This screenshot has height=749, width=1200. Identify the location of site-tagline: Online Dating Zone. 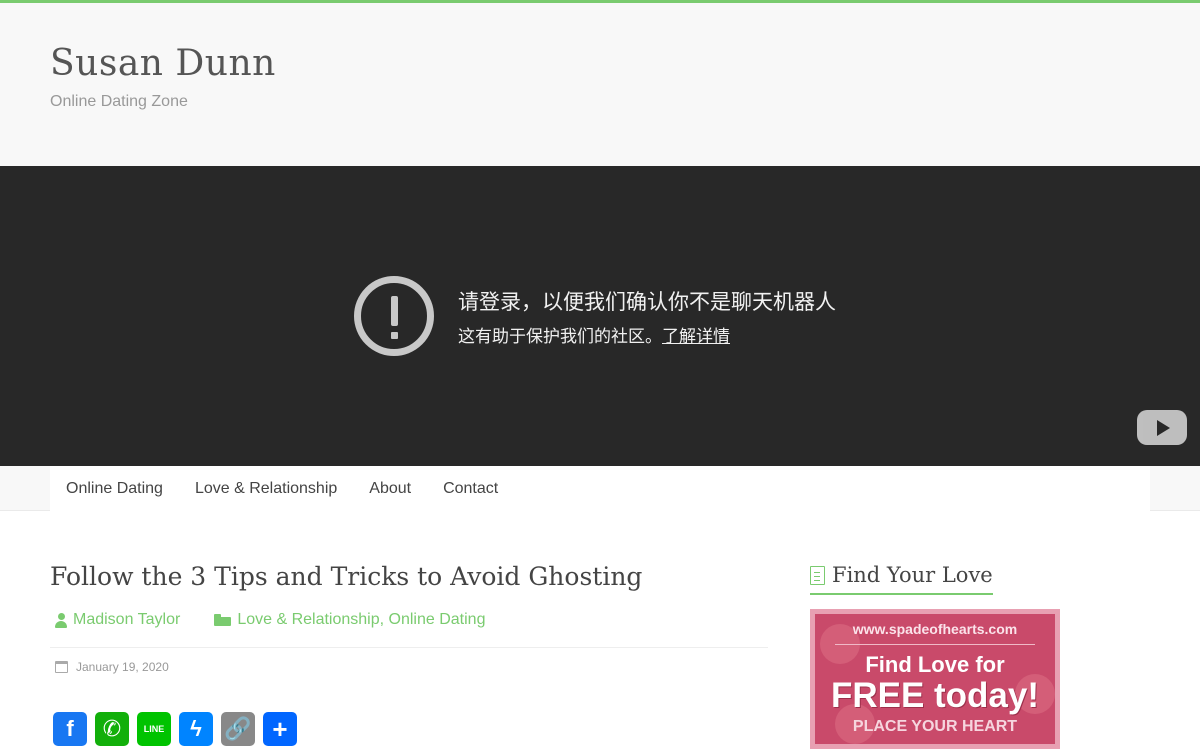
(119, 101).